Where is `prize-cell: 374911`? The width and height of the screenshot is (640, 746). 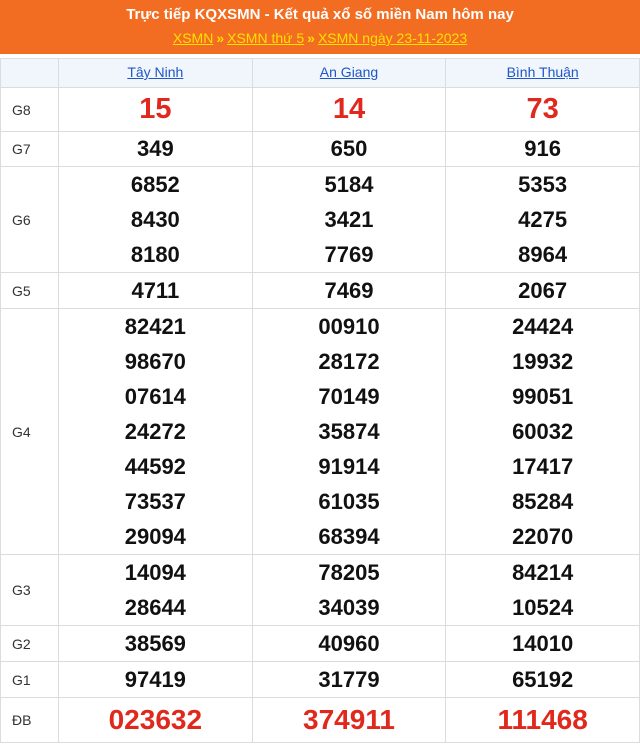 prize-cell: 374911 is located at coordinates (349, 720).